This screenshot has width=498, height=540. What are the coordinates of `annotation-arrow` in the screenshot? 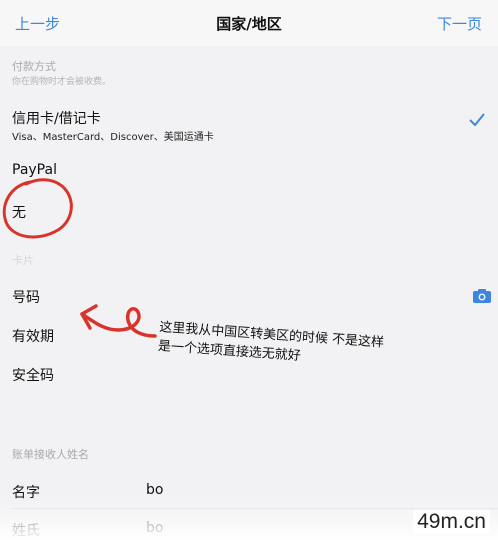 It's located at (118, 322).